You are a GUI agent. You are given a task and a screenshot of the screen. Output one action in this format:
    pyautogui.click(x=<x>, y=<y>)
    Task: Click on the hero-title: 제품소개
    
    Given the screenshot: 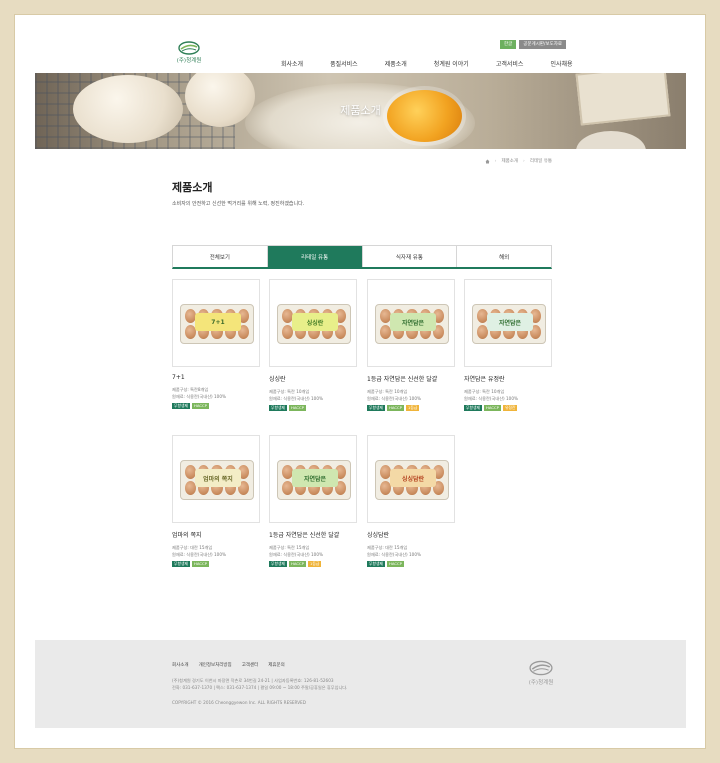 What is the action you would take?
    pyautogui.click(x=360, y=110)
    